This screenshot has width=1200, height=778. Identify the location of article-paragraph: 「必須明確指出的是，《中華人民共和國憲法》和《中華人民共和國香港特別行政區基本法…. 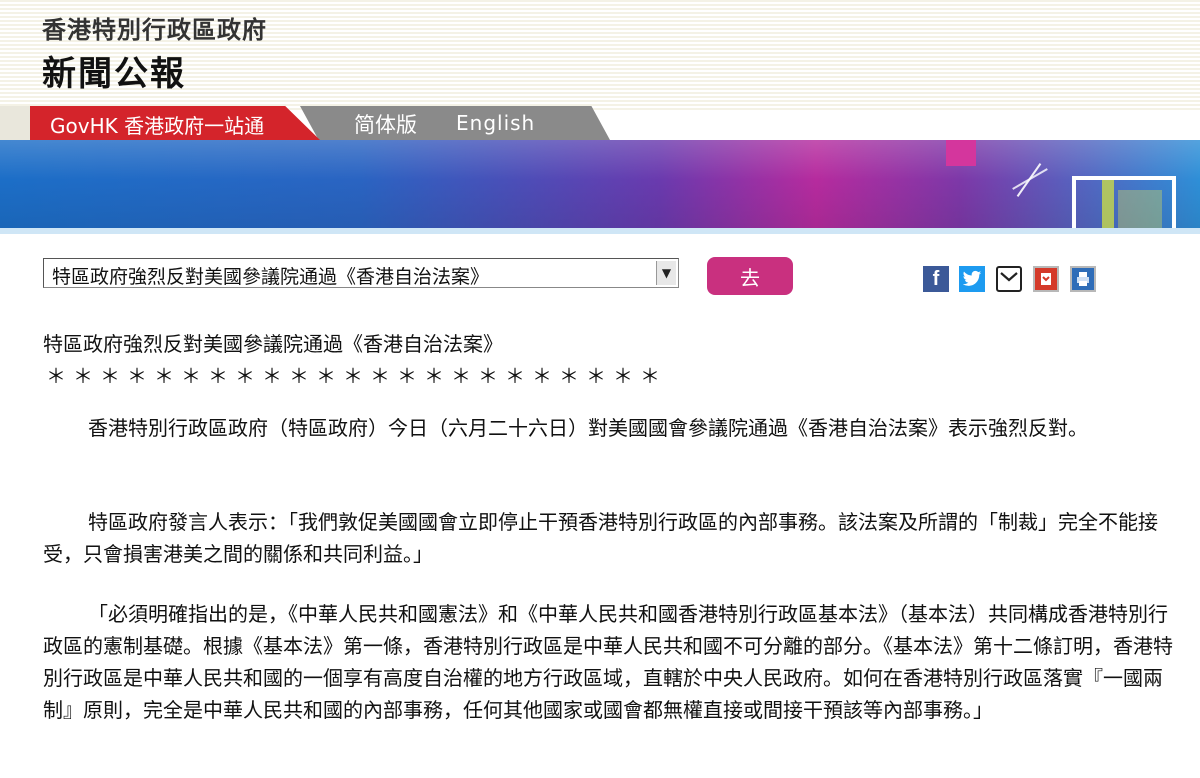
(608, 662).